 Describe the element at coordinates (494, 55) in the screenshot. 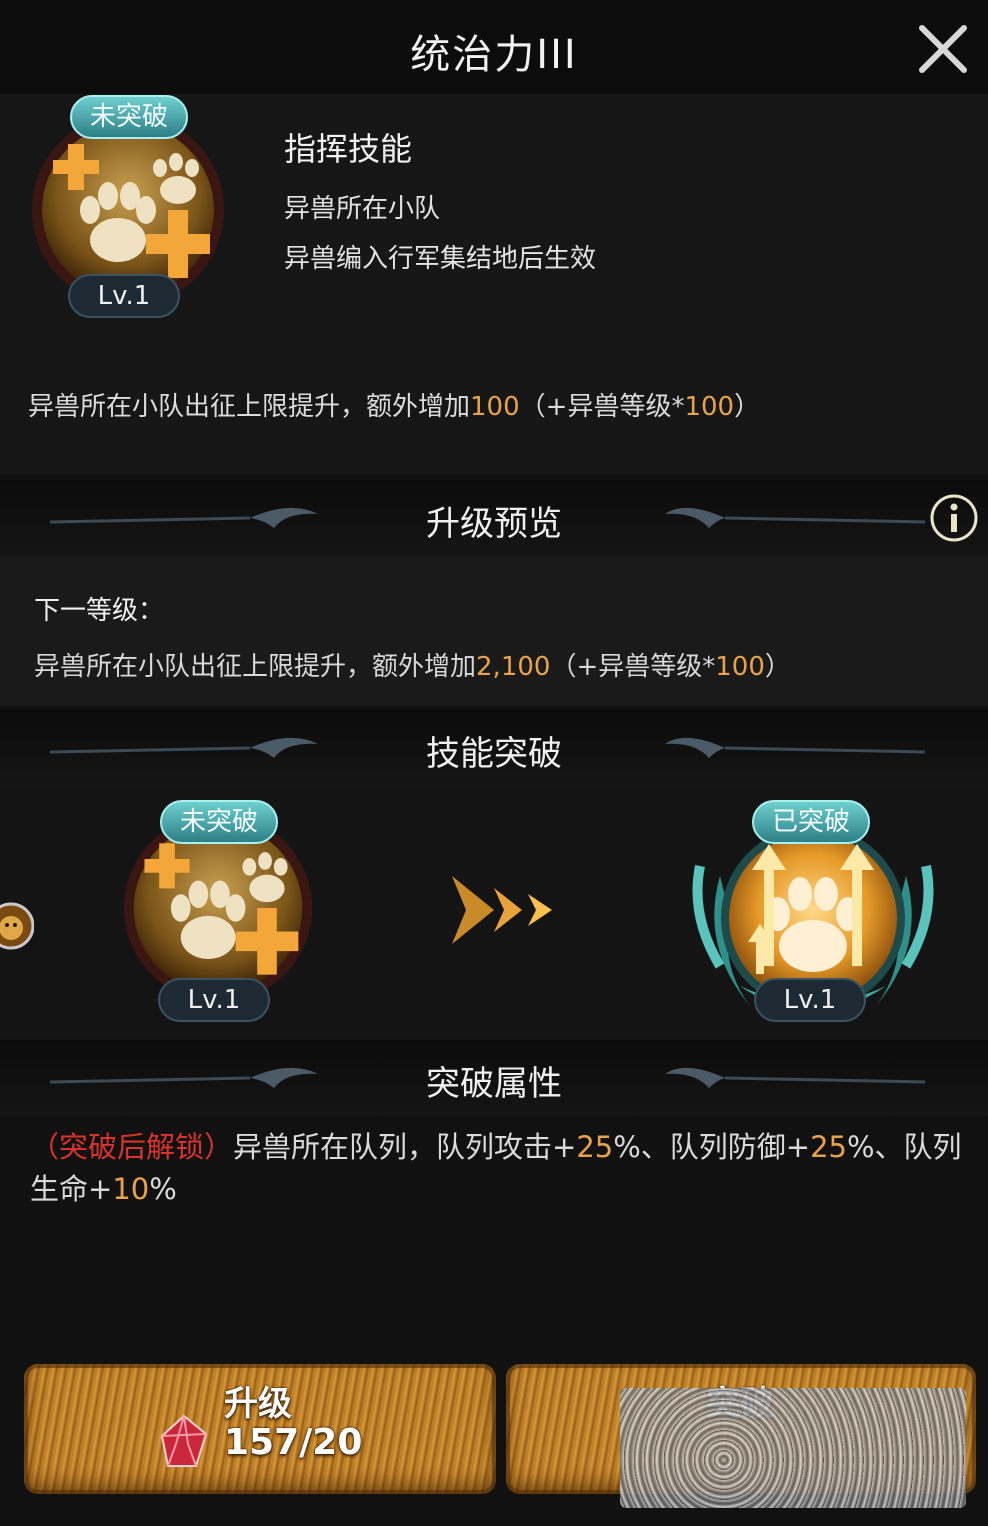

I see `page-title: 统治力III` at that location.